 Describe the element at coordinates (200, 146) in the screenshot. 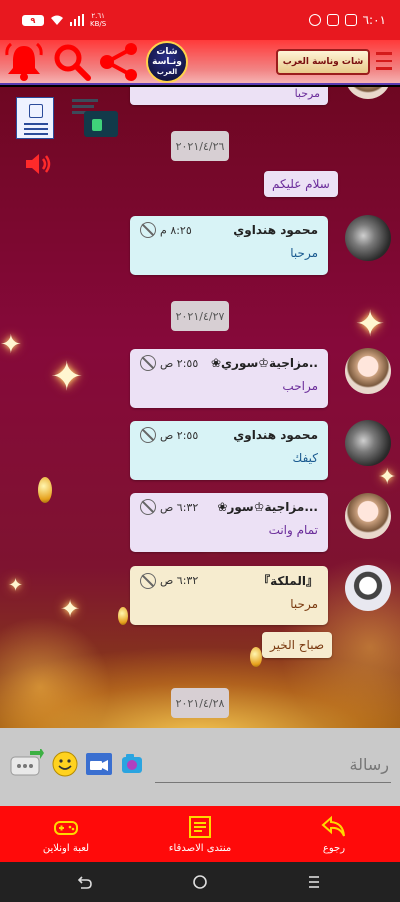

I see `date-chip: ٢٠٢١/٤/٢٦` at that location.